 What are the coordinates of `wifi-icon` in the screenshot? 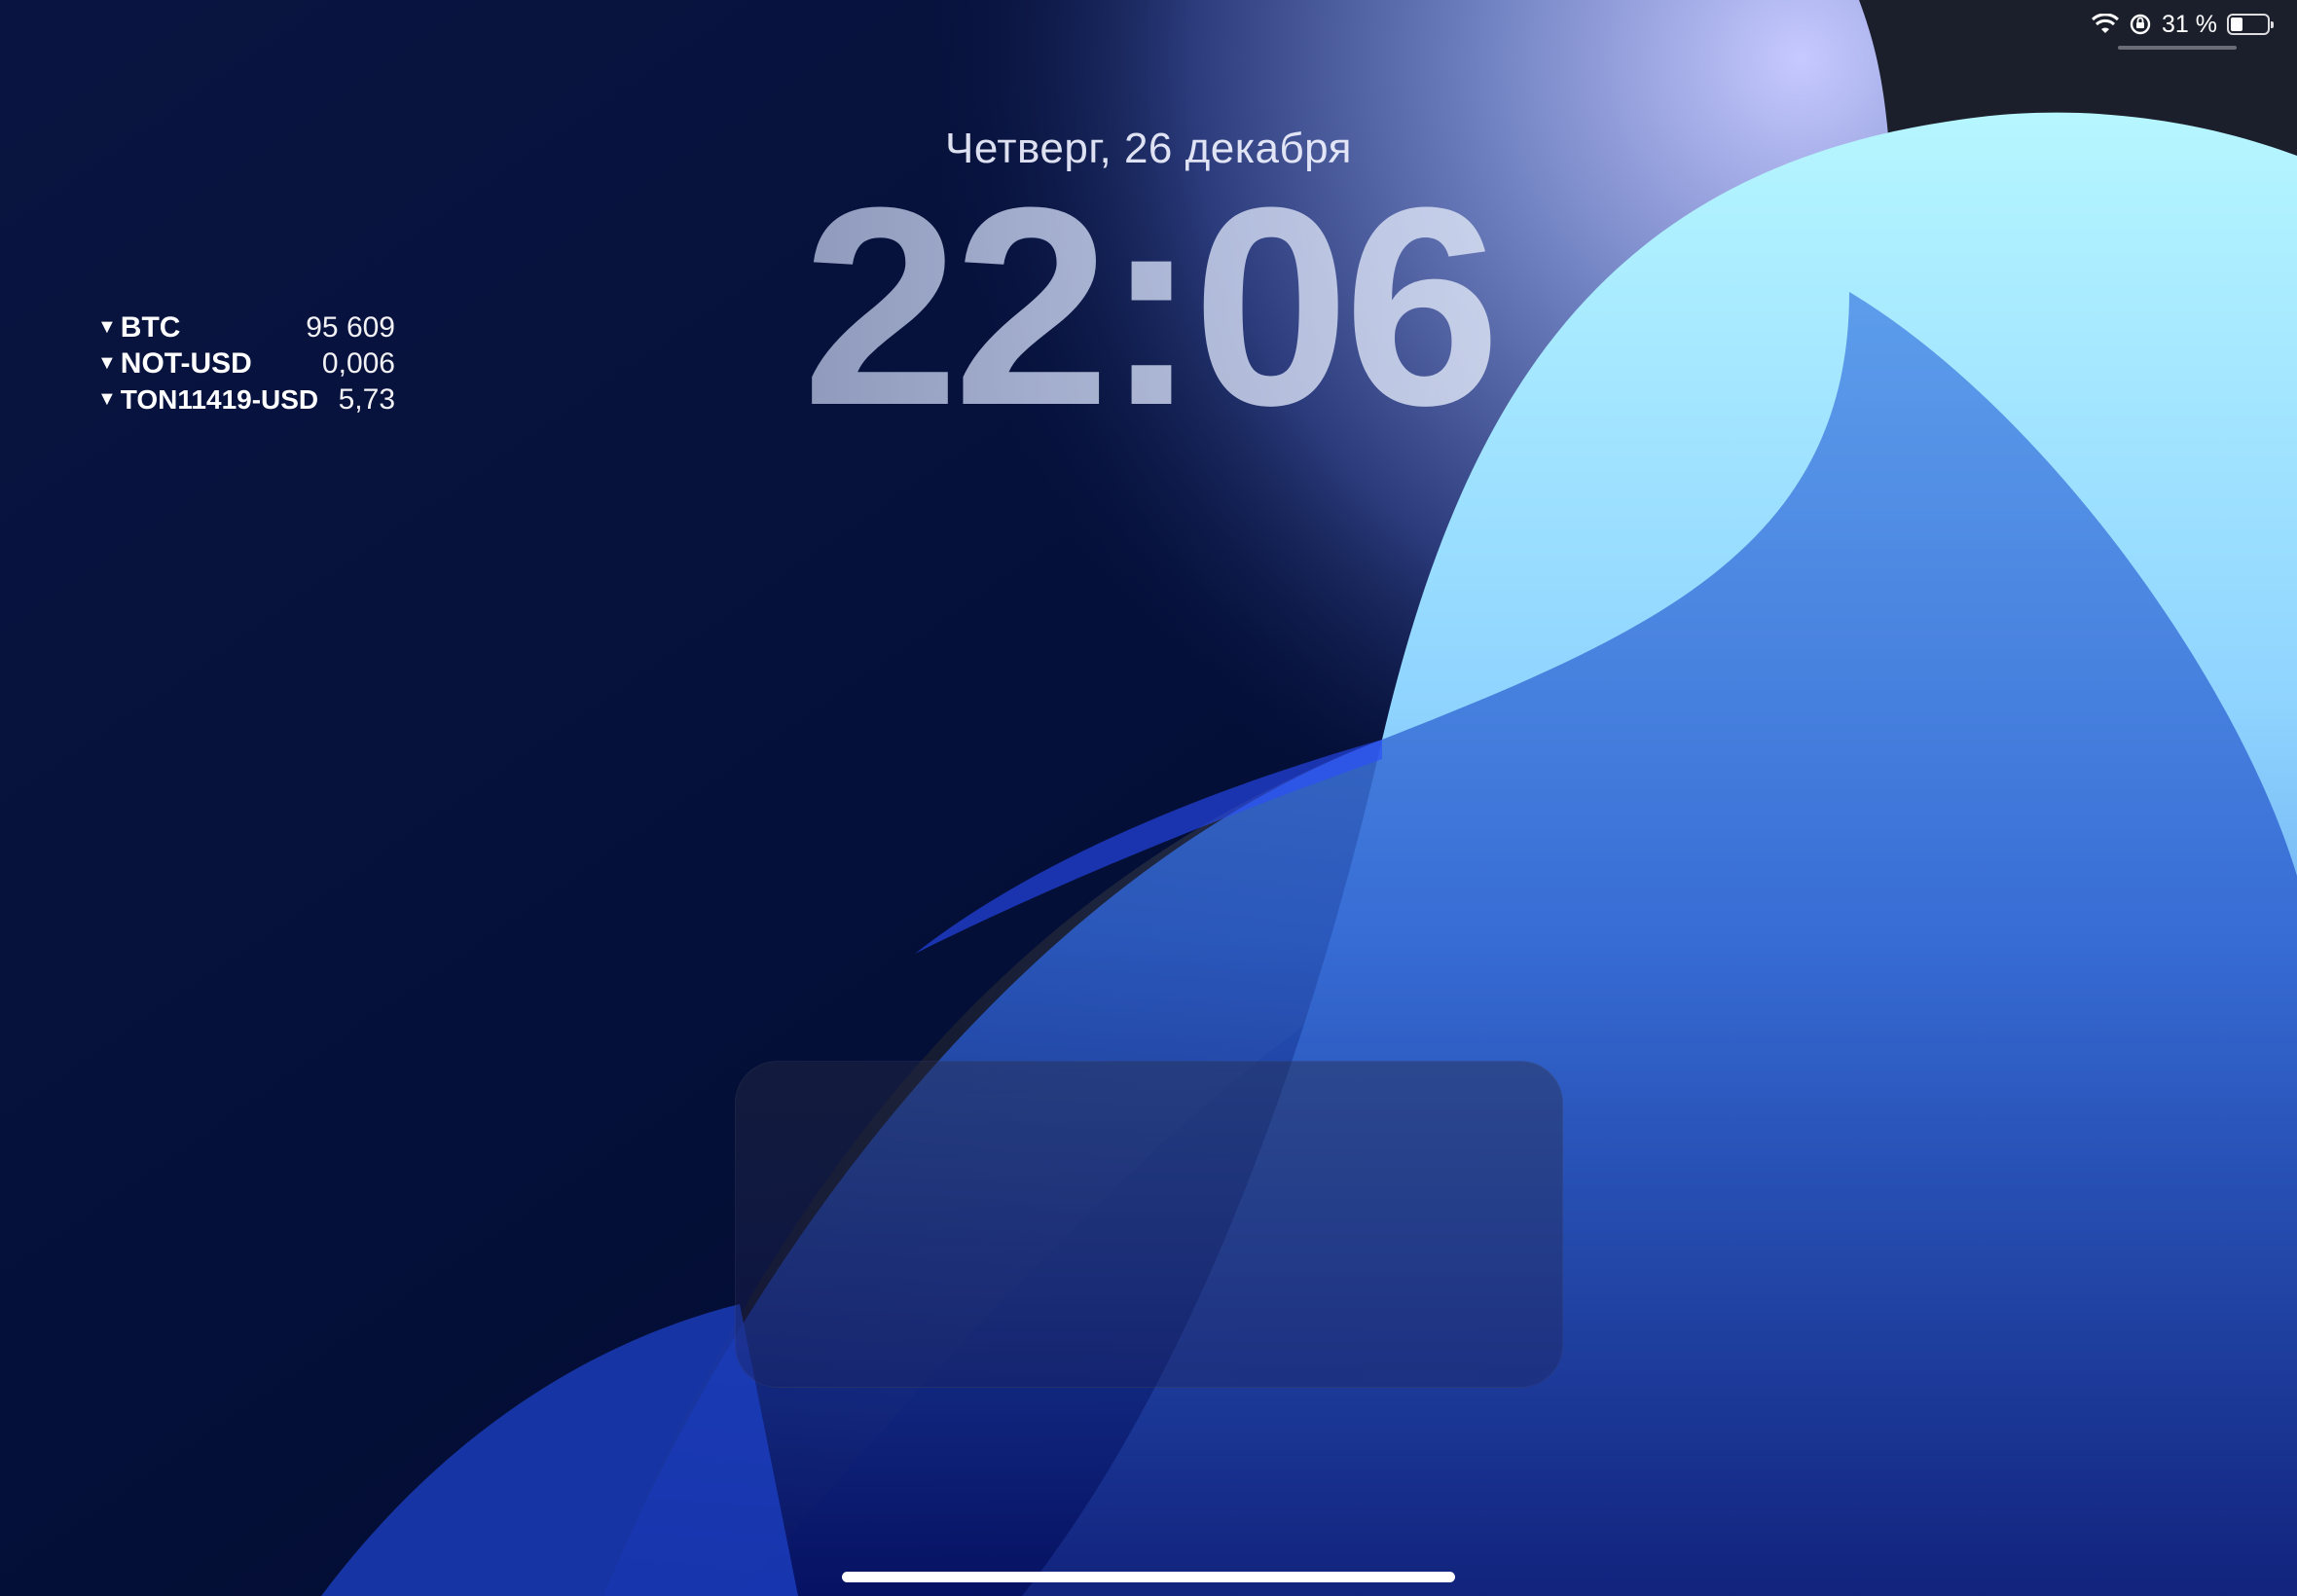 It's located at (2106, 24).